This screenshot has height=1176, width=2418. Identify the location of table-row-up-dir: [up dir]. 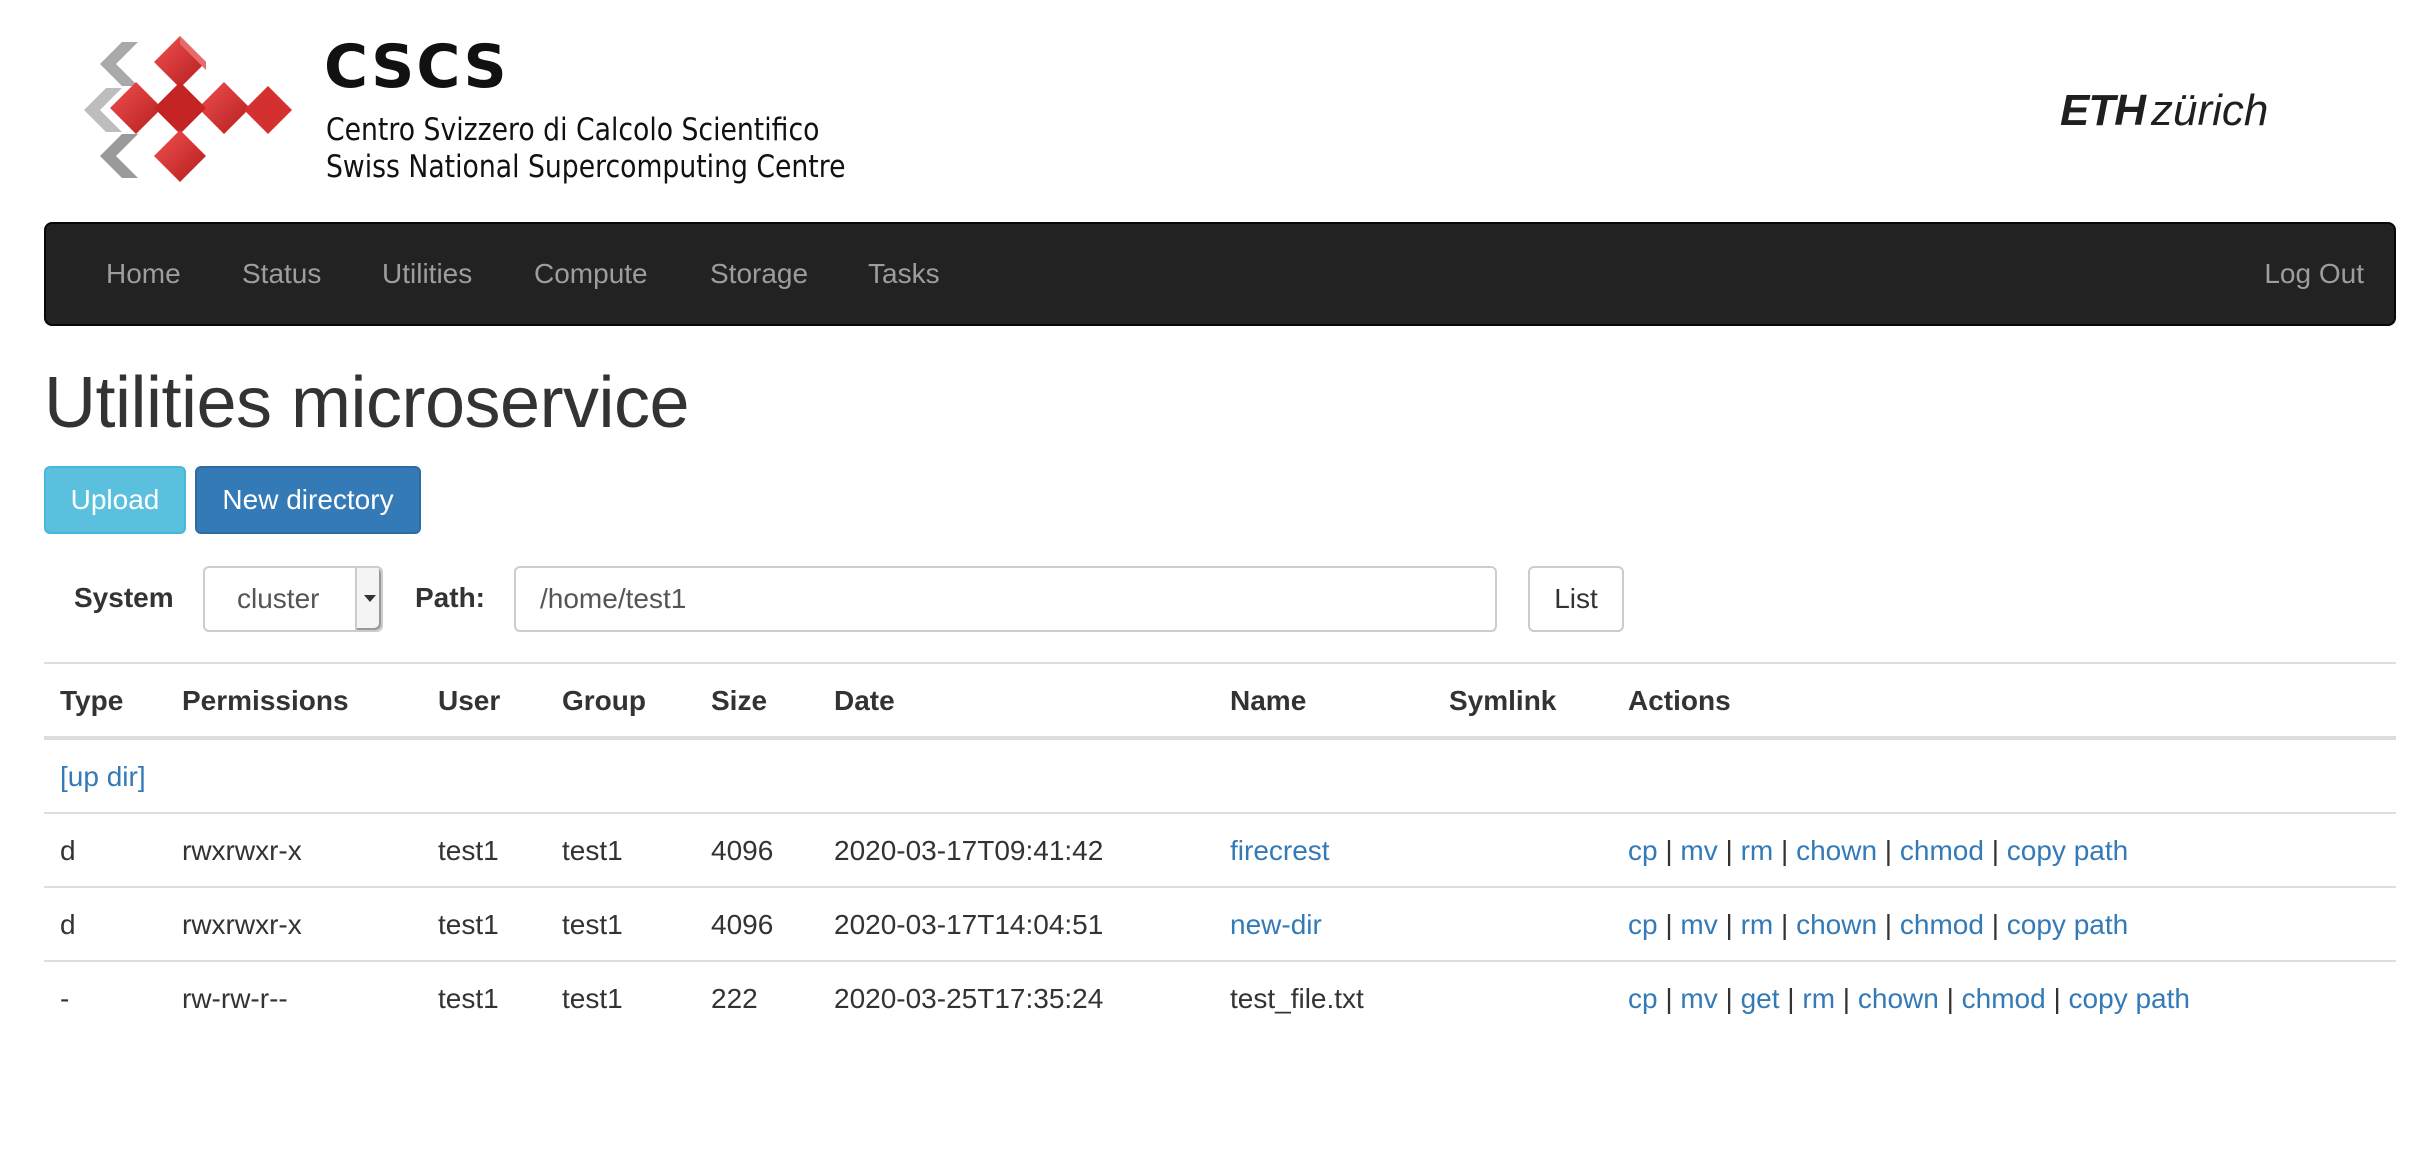
(1220, 775).